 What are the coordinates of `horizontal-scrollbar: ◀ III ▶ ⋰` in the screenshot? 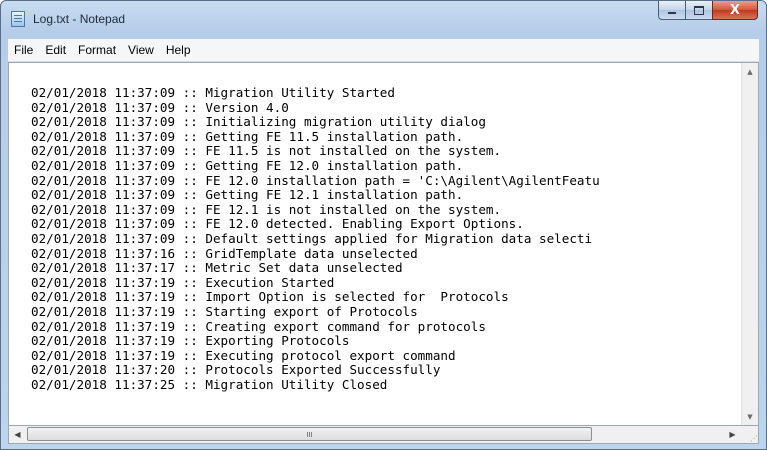 It's located at (383, 435).